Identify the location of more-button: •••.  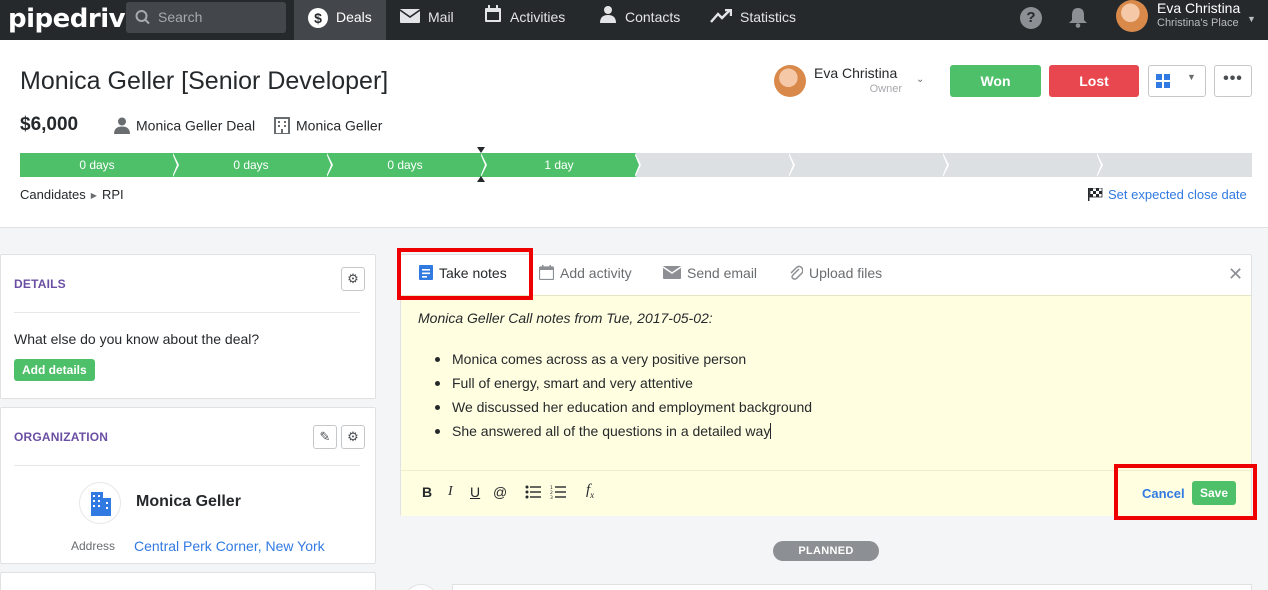
(1233, 81).